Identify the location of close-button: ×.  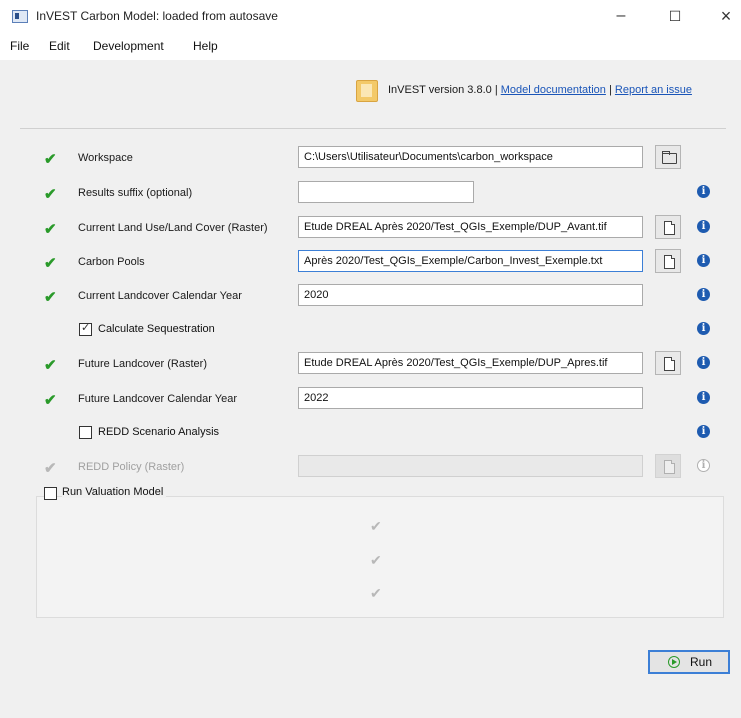
(726, 16).